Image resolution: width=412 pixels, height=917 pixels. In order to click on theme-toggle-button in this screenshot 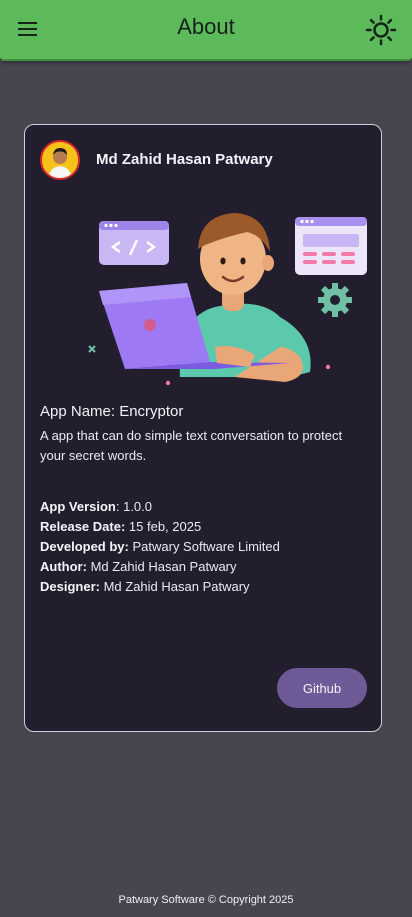, I will do `click(381, 30)`.